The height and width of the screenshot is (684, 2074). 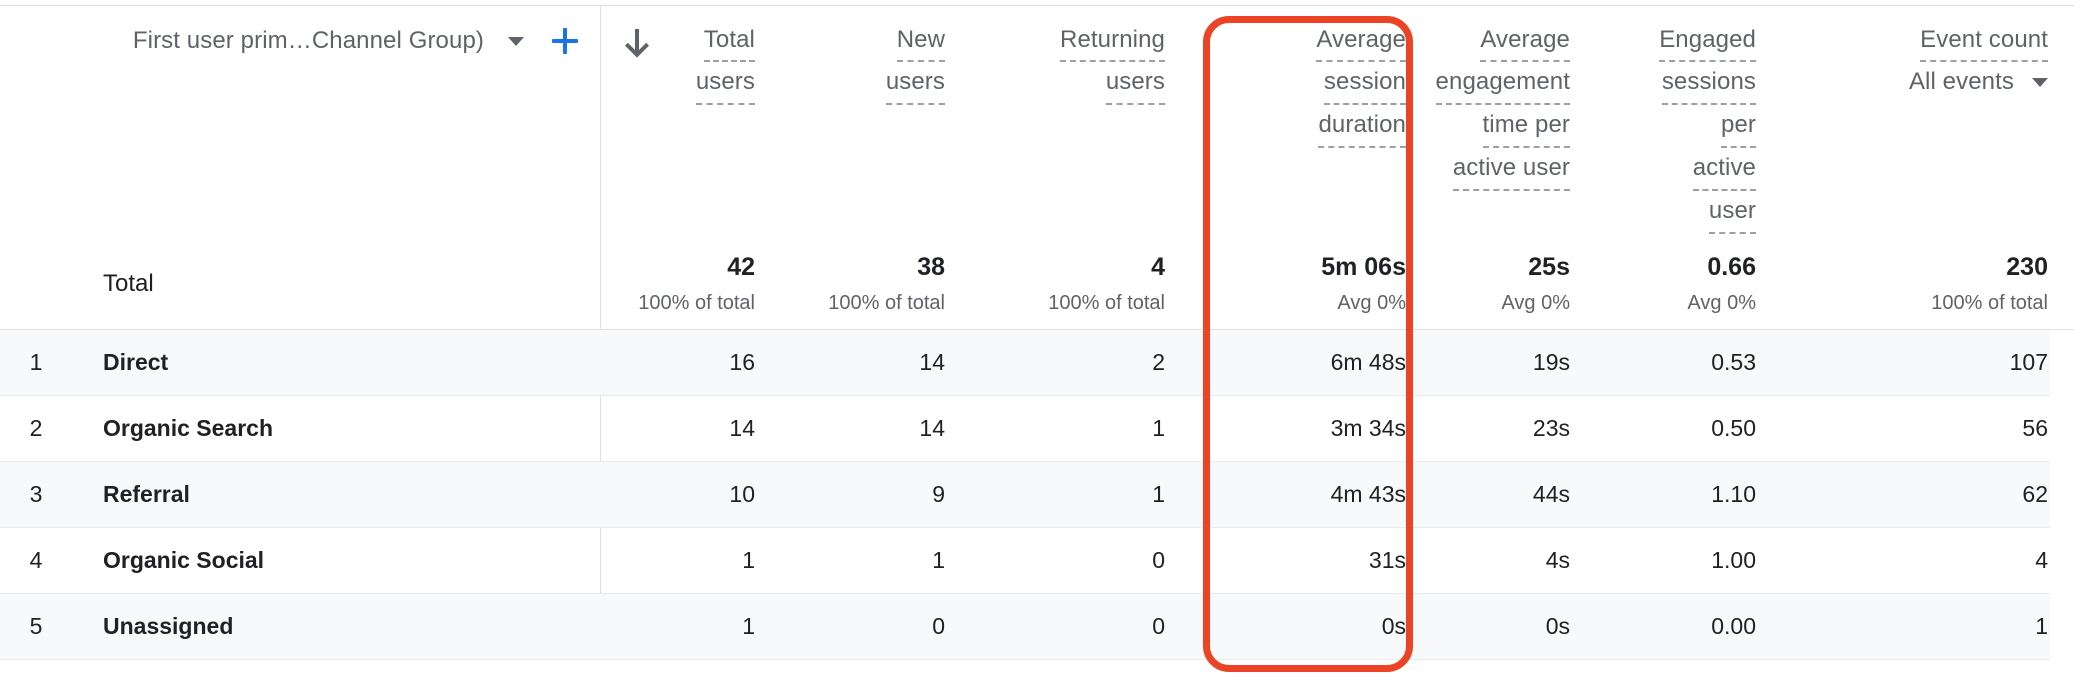 I want to click on row-index: 3, so click(x=36, y=494).